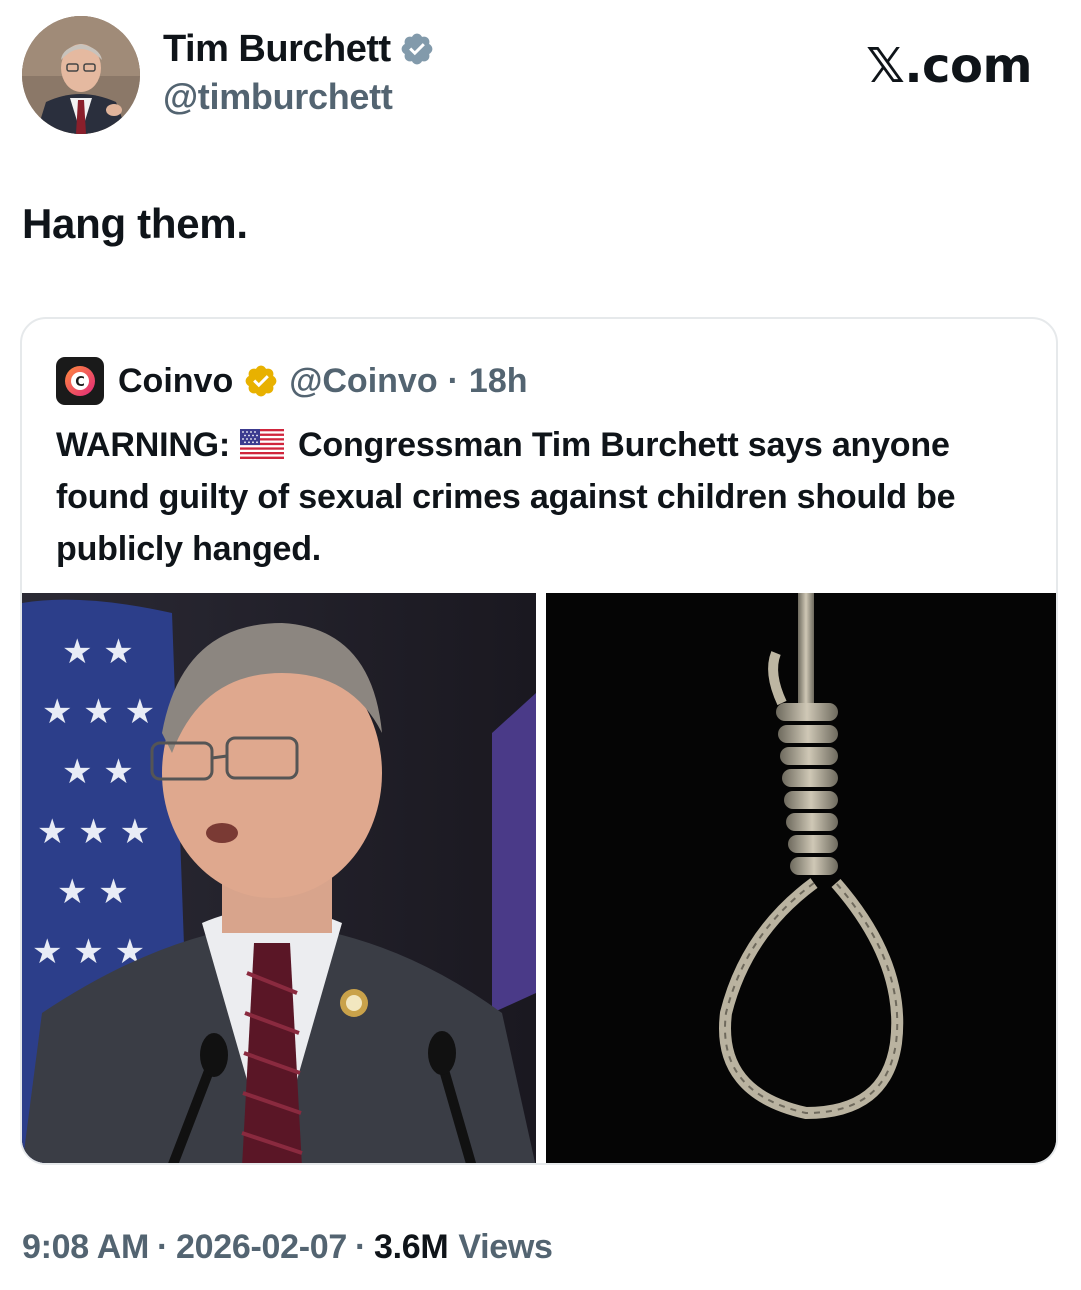  Describe the element at coordinates (81, 75) in the screenshot. I see `author-avatar` at that location.